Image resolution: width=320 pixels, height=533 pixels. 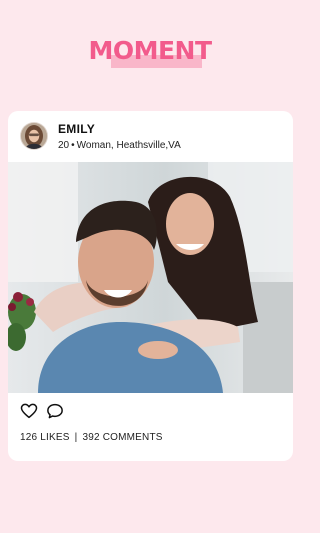 What do you see at coordinates (148, 145) in the screenshot?
I see `user-location: Heathsville,VA` at bounding box center [148, 145].